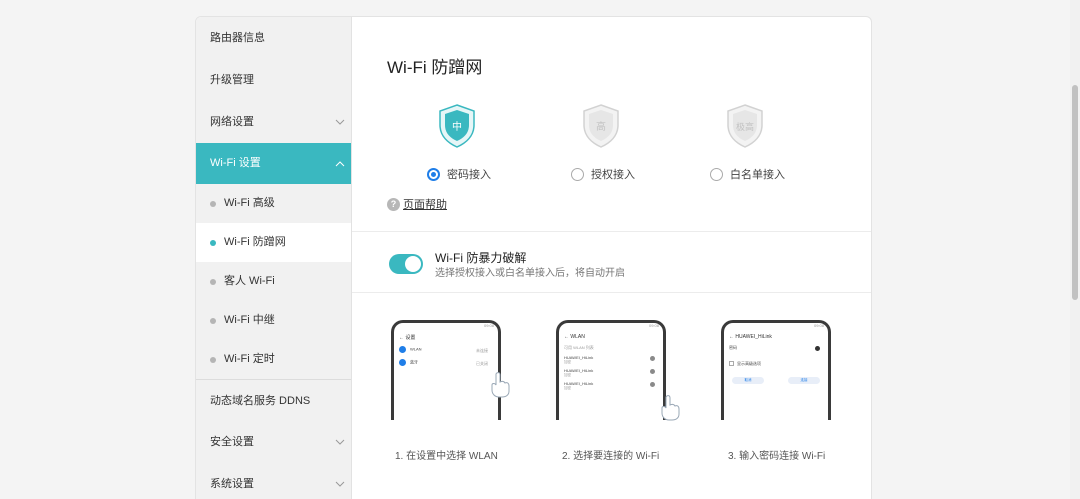 The height and width of the screenshot is (499, 1080). What do you see at coordinates (579, 347) in the screenshot?
I see `list-header: 可用 WLAN 列表` at bounding box center [579, 347].